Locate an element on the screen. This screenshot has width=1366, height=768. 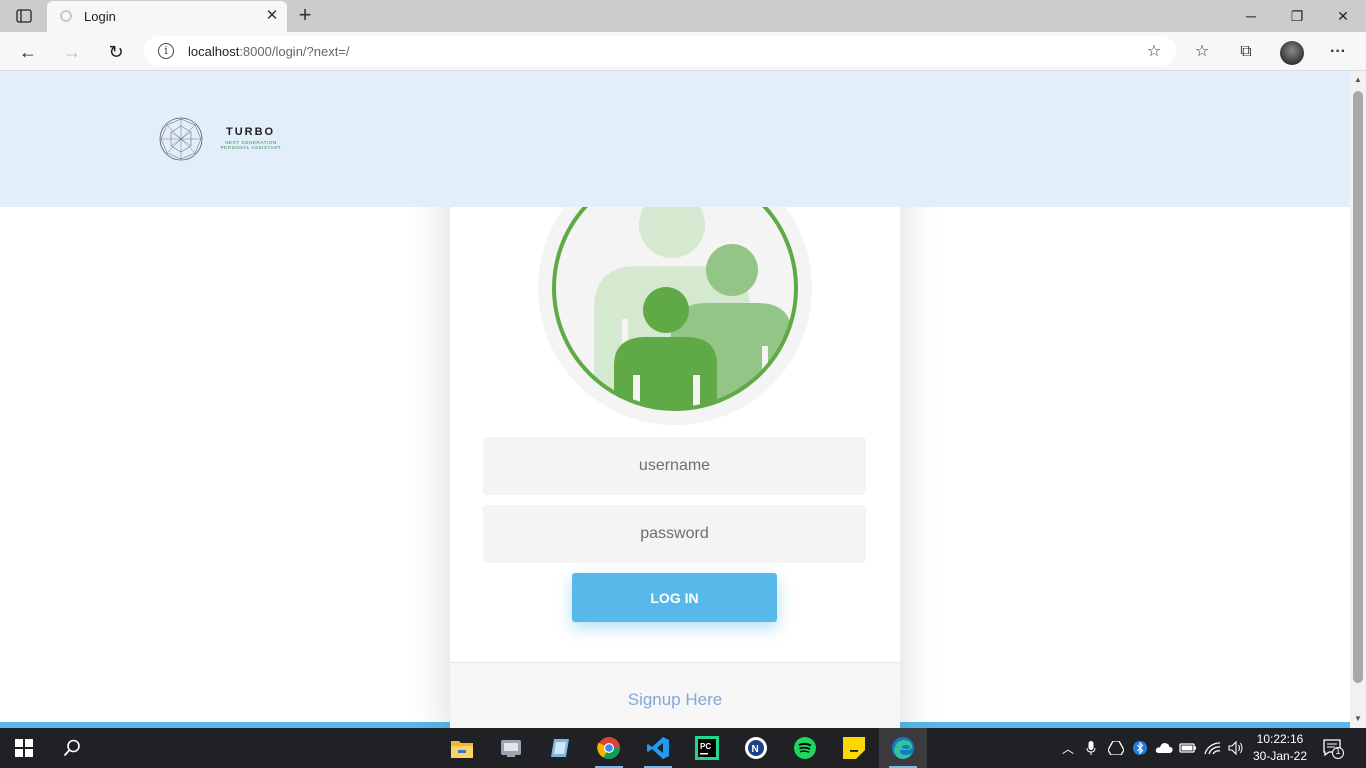
taskbar-edge is located at coordinates (903, 748).